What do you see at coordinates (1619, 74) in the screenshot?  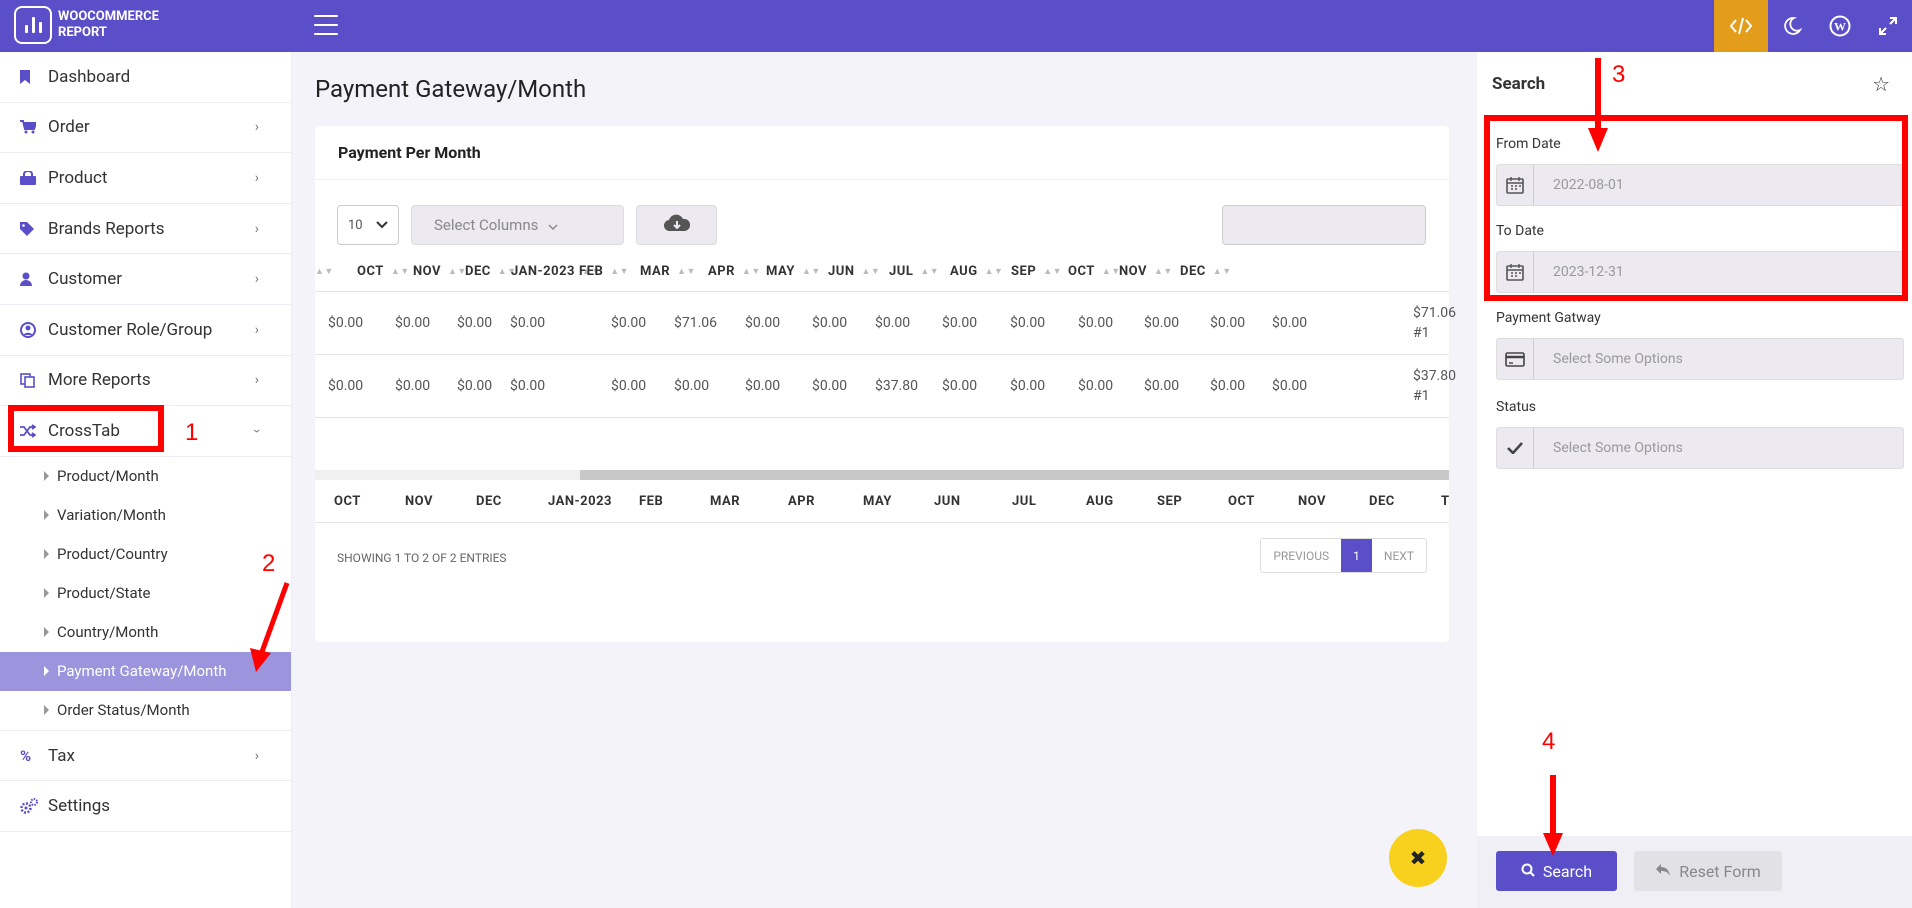 I see `annotation-number-3: 3` at bounding box center [1619, 74].